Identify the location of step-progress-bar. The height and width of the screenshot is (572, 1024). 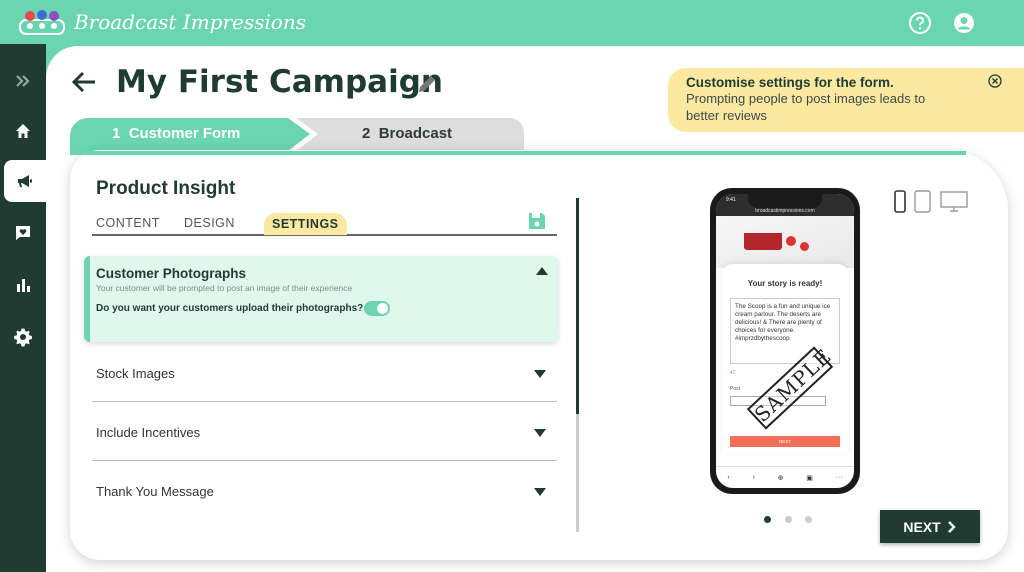
(518, 153).